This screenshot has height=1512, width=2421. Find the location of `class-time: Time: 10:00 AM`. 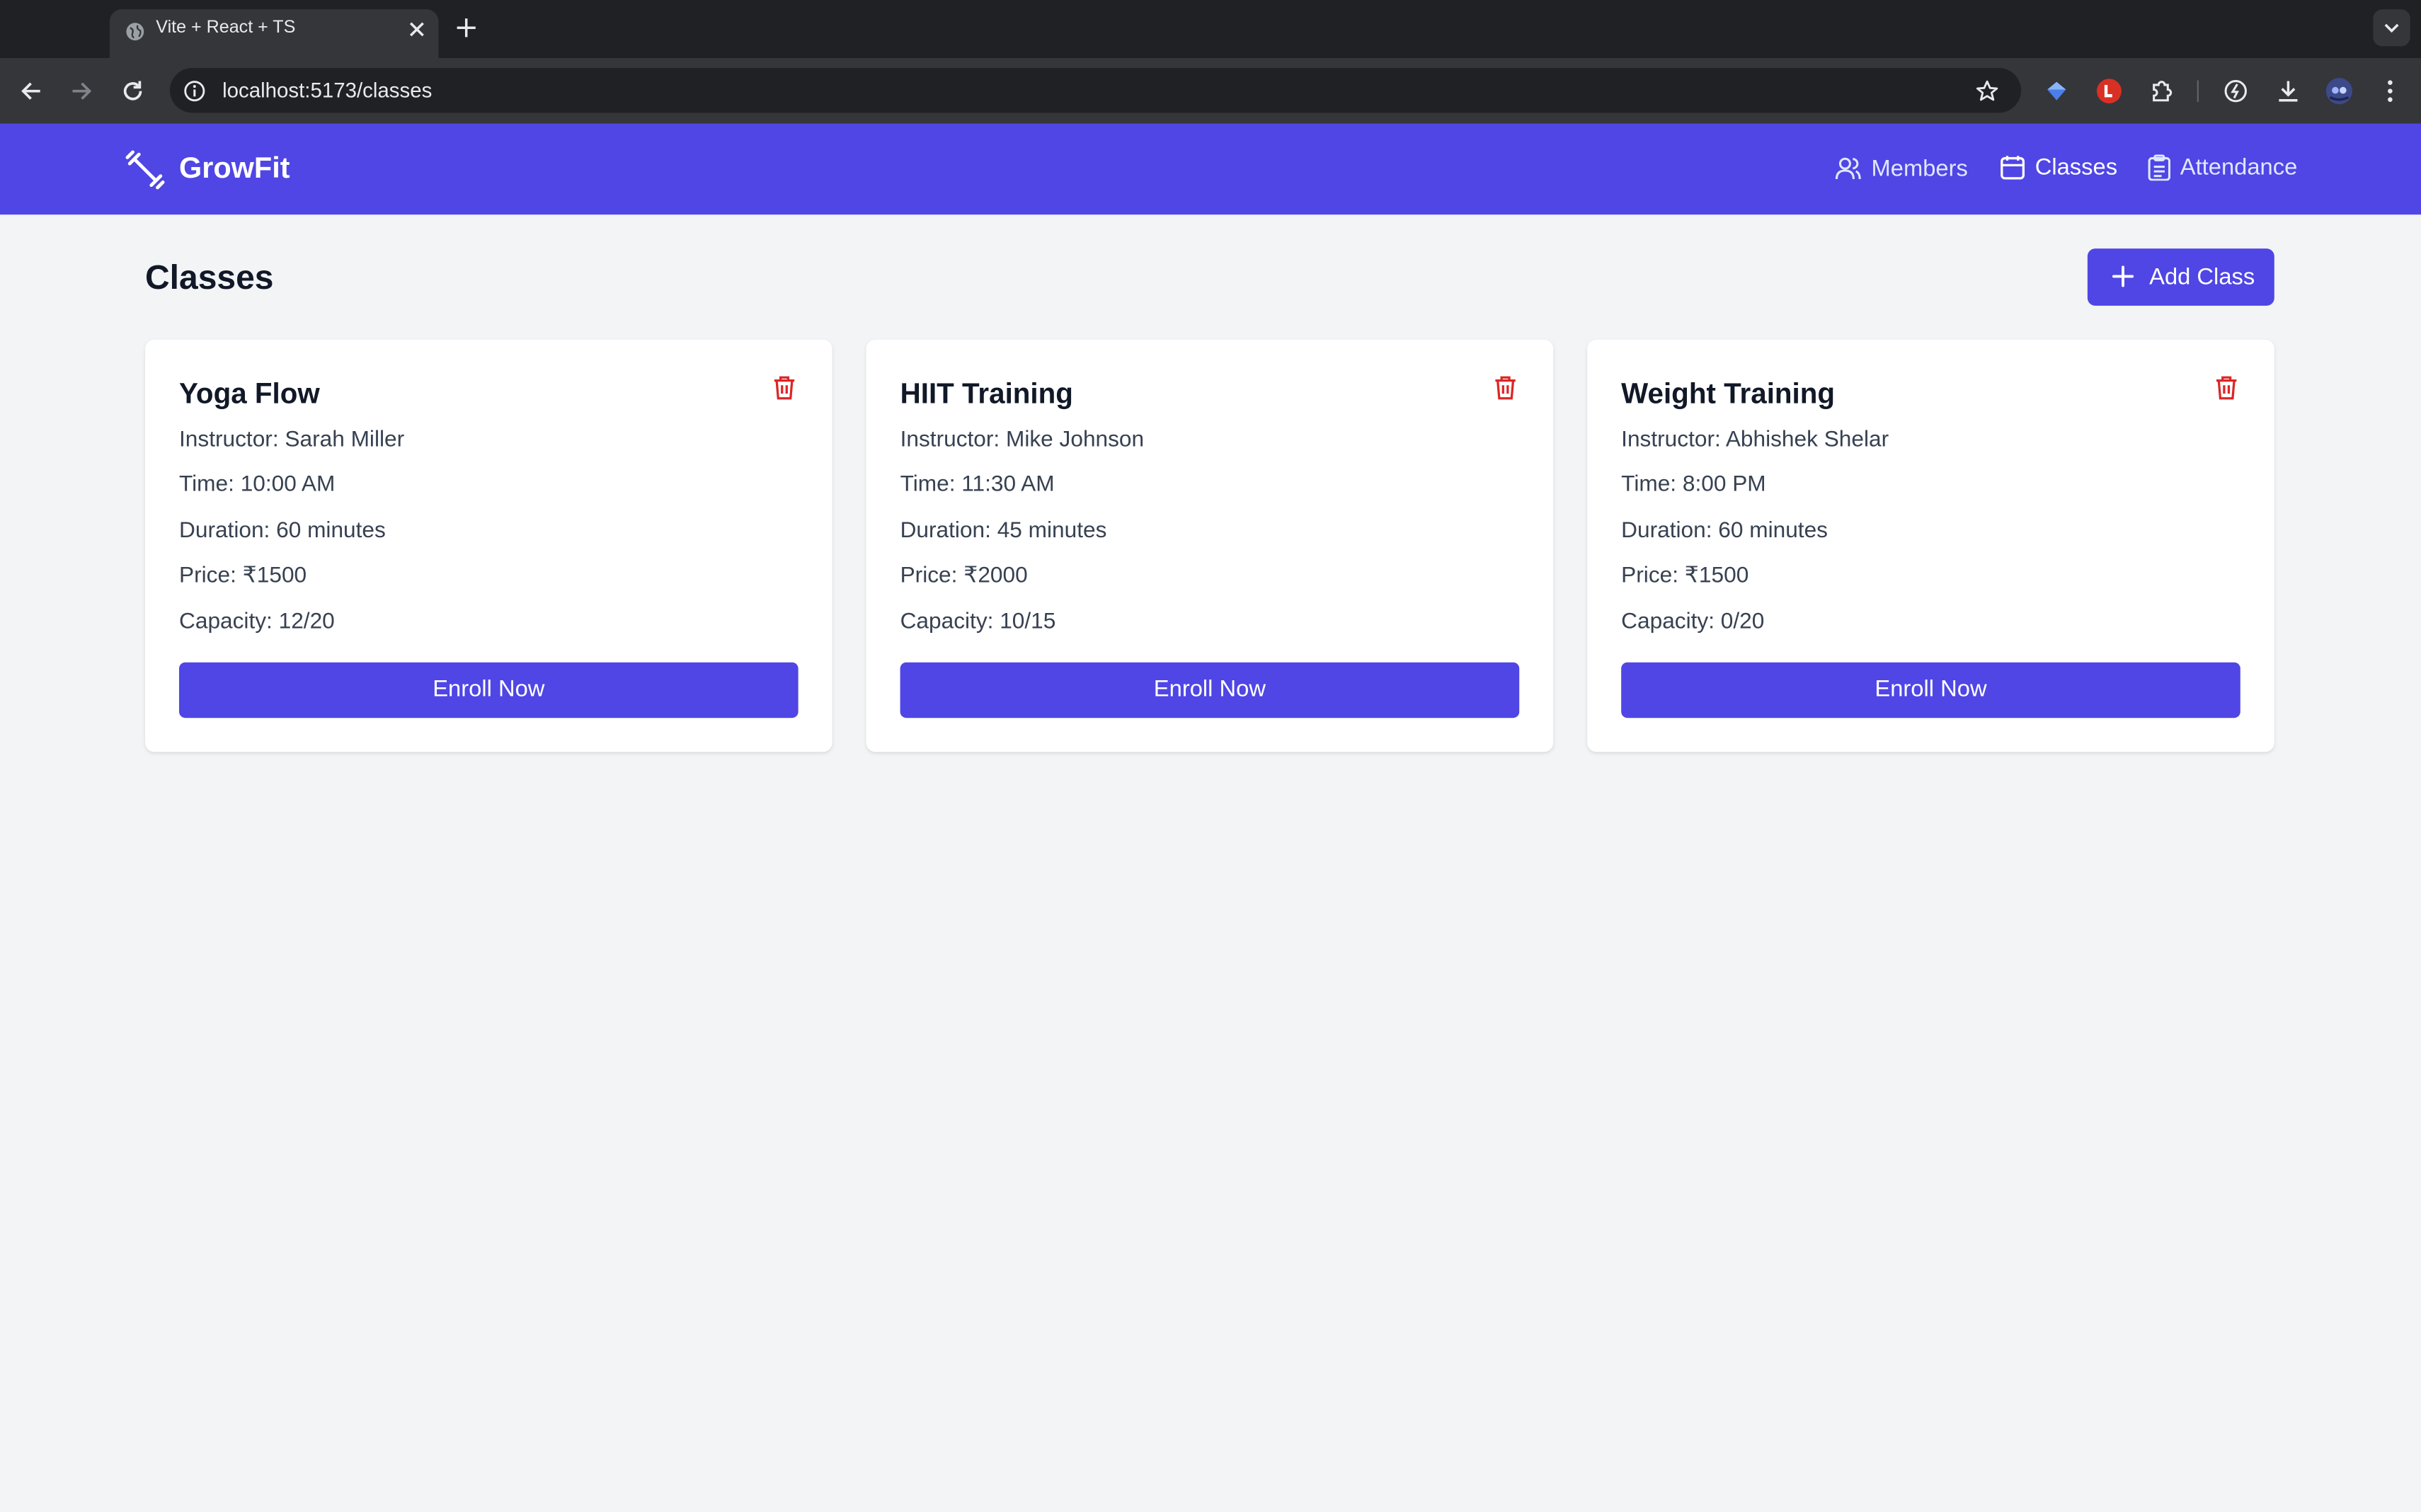

class-time: Time: 10:00 AM is located at coordinates (257, 485).